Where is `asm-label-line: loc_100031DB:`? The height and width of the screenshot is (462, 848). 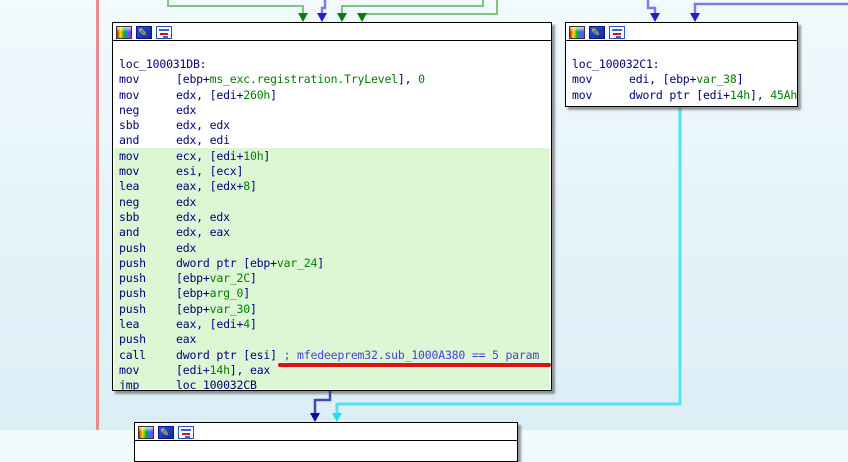 asm-label-line: loc_100031DB: is located at coordinates (335, 64).